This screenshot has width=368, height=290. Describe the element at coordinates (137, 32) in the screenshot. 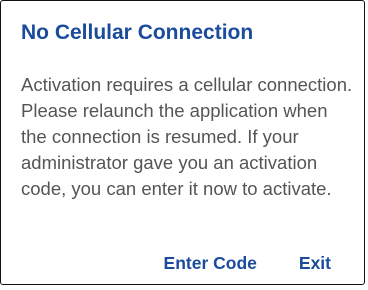

I see `dialog-title: No Cellular Connection` at that location.